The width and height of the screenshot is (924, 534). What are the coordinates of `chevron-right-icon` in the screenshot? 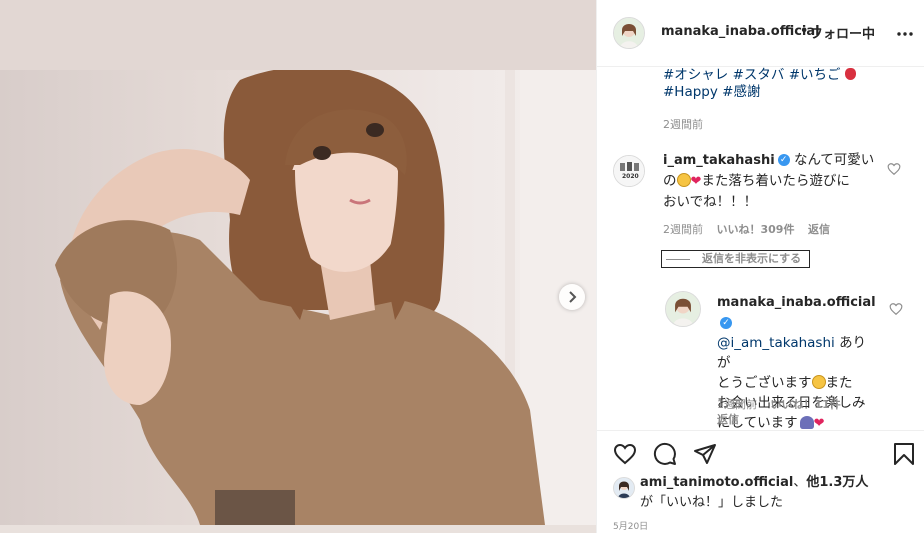 It's located at (573, 297).